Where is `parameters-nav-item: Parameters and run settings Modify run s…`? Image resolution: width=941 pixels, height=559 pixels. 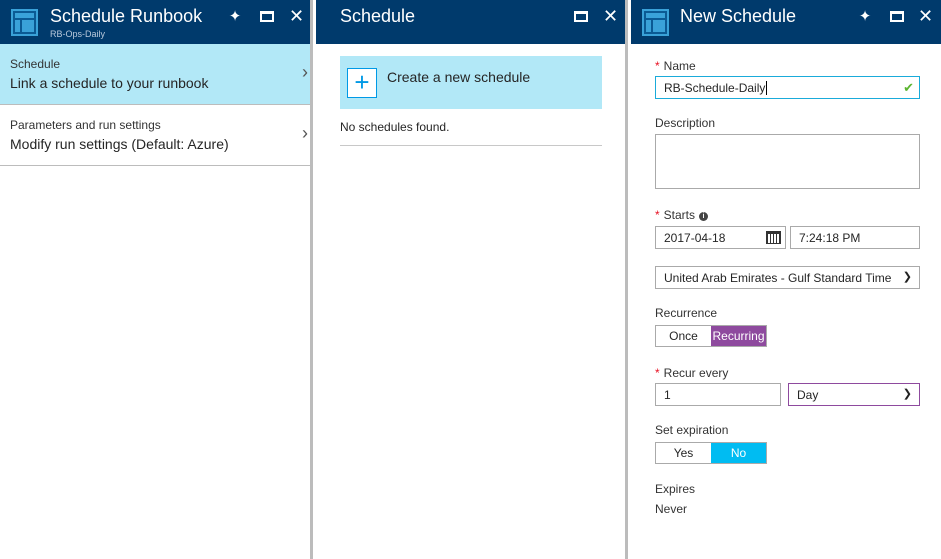 parameters-nav-item: Parameters and run settings Modify run s… is located at coordinates (155, 135).